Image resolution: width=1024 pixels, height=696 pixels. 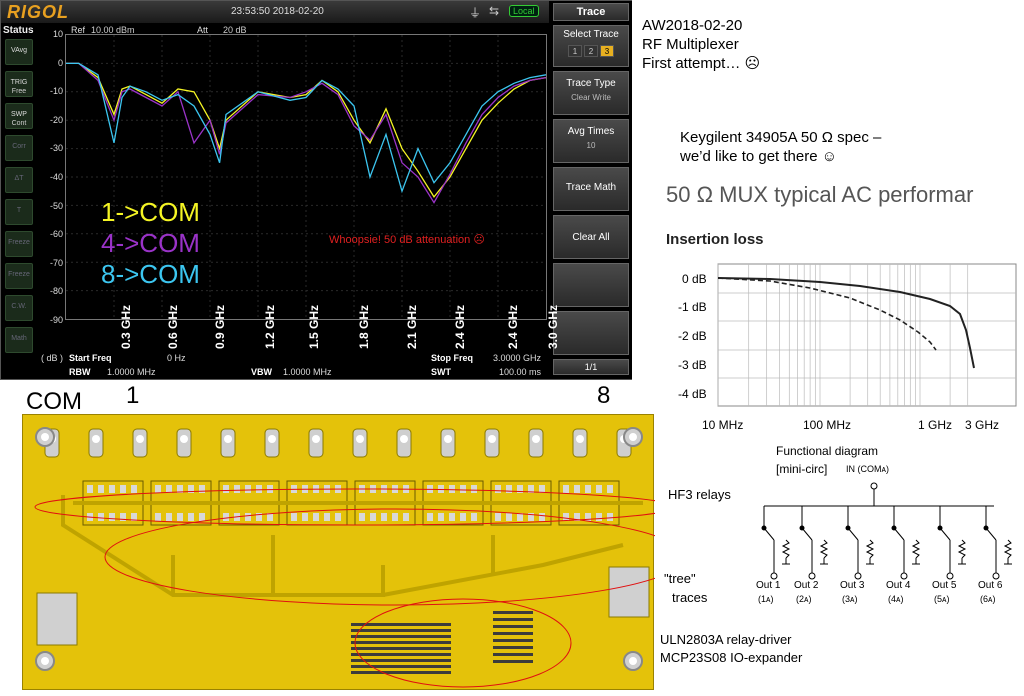 What do you see at coordinates (575, 51) in the screenshot?
I see `trace-1-option: 1` at bounding box center [575, 51].